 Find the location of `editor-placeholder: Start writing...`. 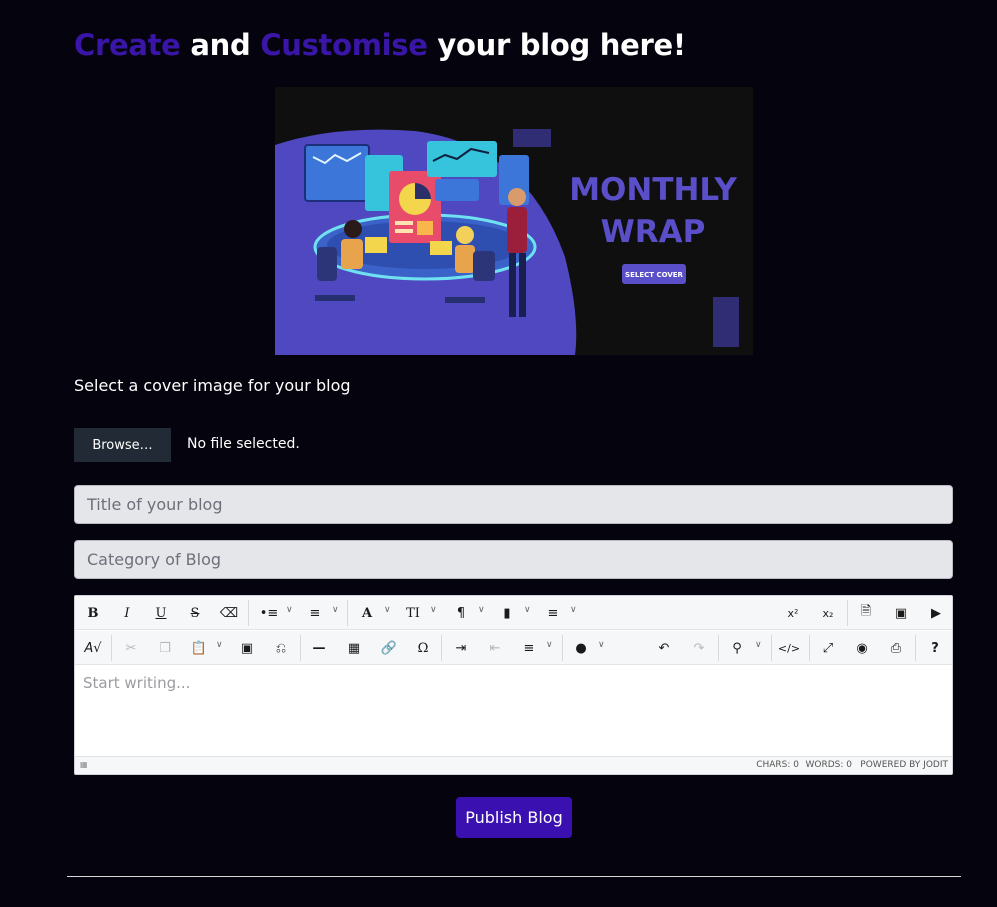

editor-placeholder: Start writing... is located at coordinates (137, 683).